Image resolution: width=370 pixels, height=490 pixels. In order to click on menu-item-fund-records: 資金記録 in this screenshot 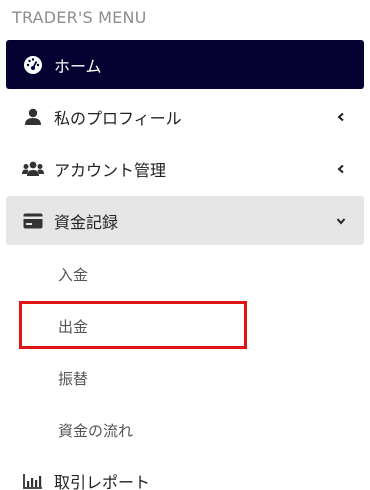, I will do `click(185, 220)`.